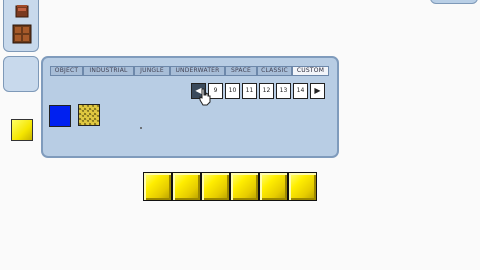 This screenshot has width=480, height=270. I want to click on left-toolbar, so click(21, 70).